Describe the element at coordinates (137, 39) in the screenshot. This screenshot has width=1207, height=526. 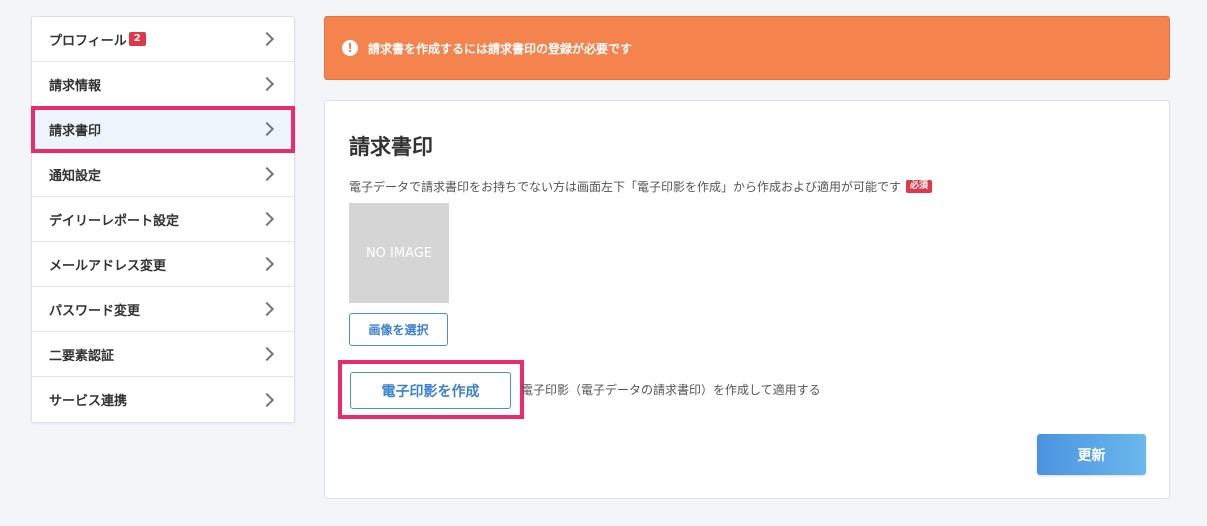
I see `notification-count-badge: 2` at that location.